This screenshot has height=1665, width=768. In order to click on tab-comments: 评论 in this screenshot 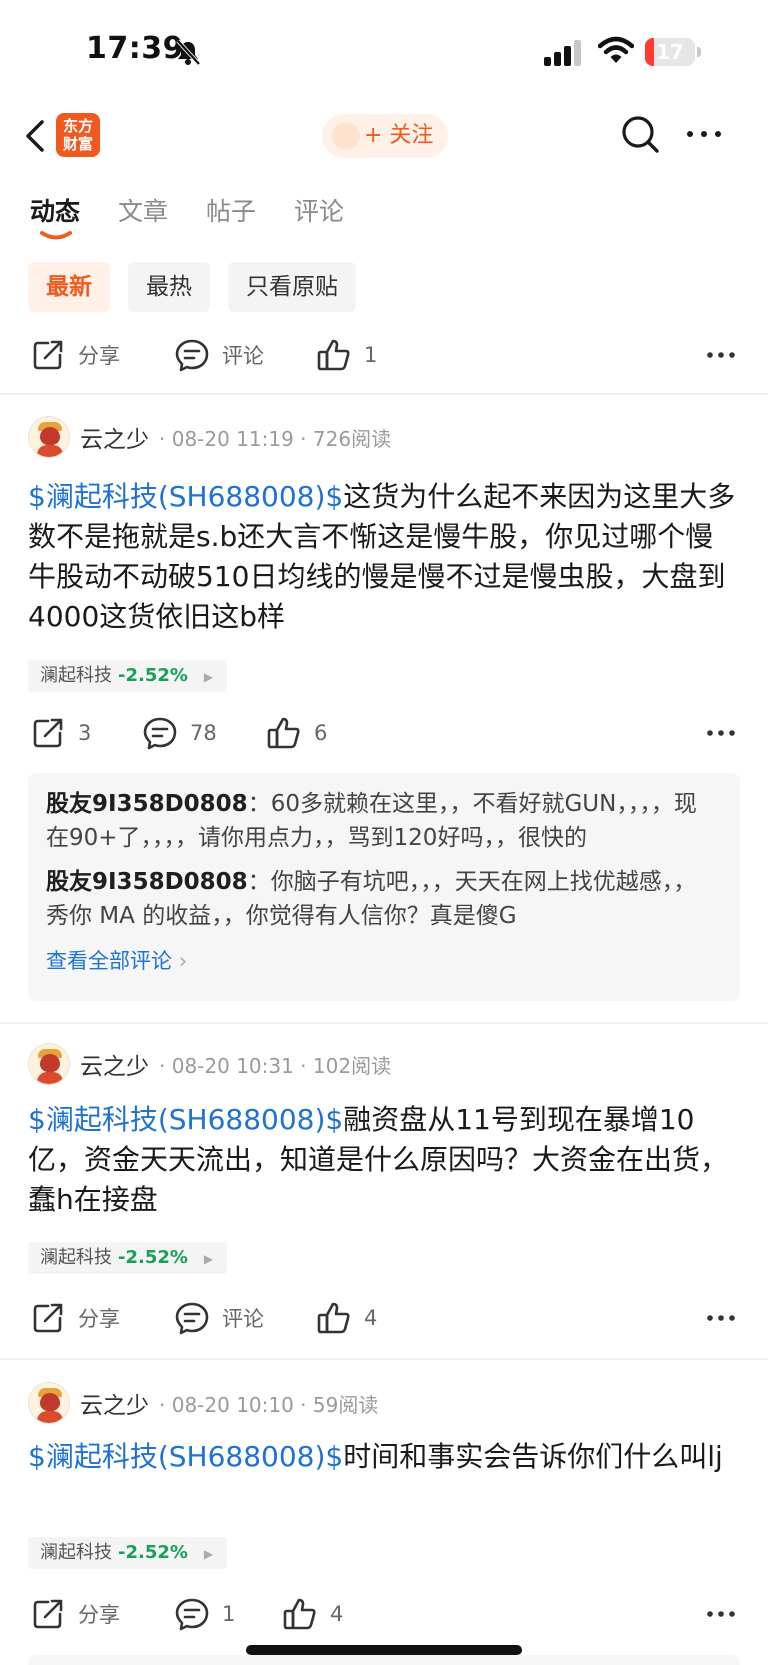, I will do `click(319, 210)`.